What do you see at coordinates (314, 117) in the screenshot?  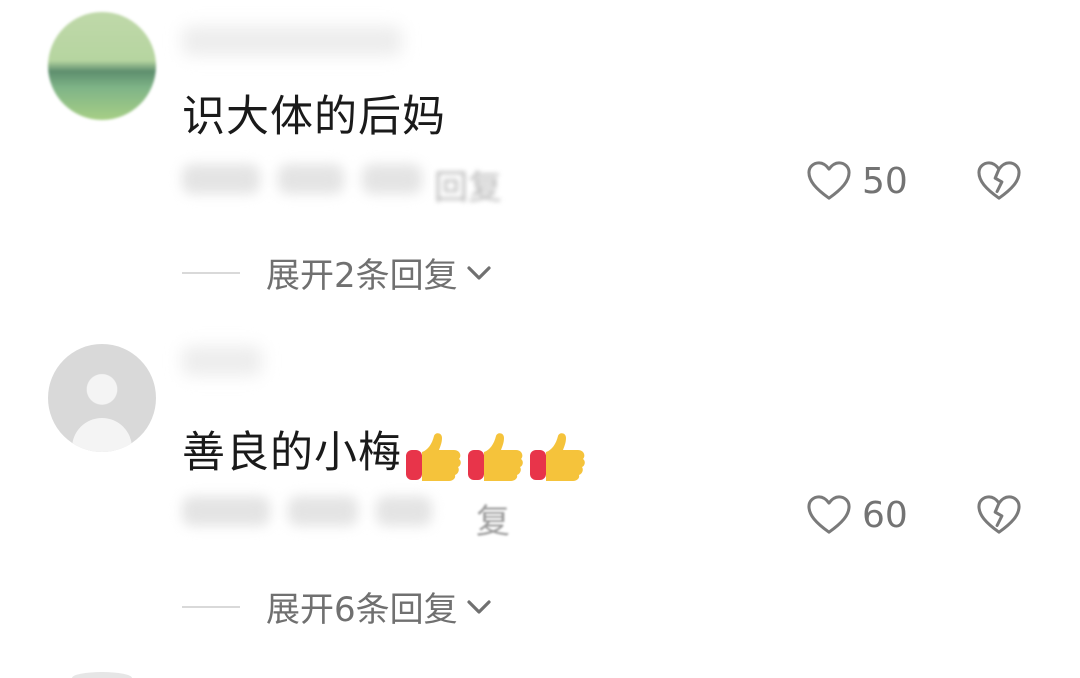 I see `comment-text: 识大体的后妈` at bounding box center [314, 117].